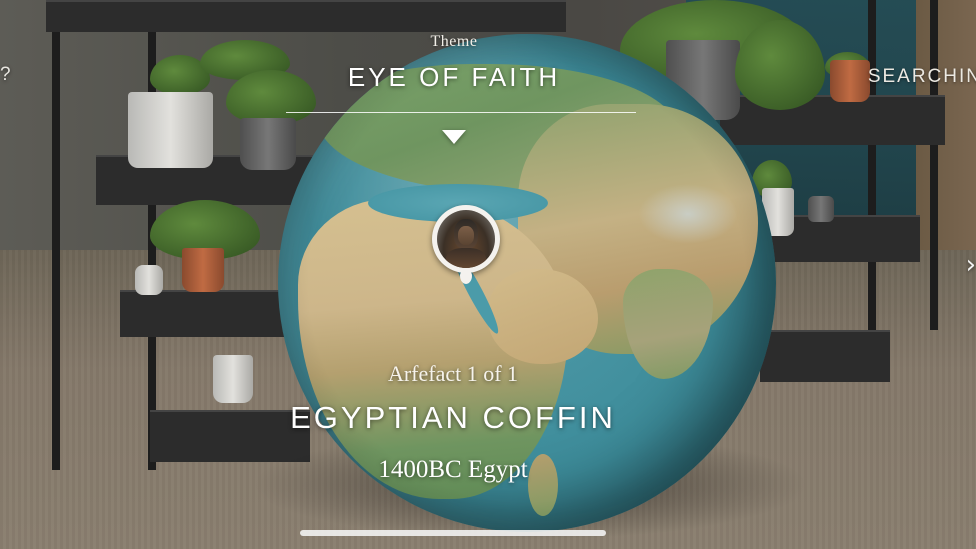 The image size is (976, 549). What do you see at coordinates (453, 418) in the screenshot?
I see `artefact-name: EGYPTIAN COFFIN` at bounding box center [453, 418].